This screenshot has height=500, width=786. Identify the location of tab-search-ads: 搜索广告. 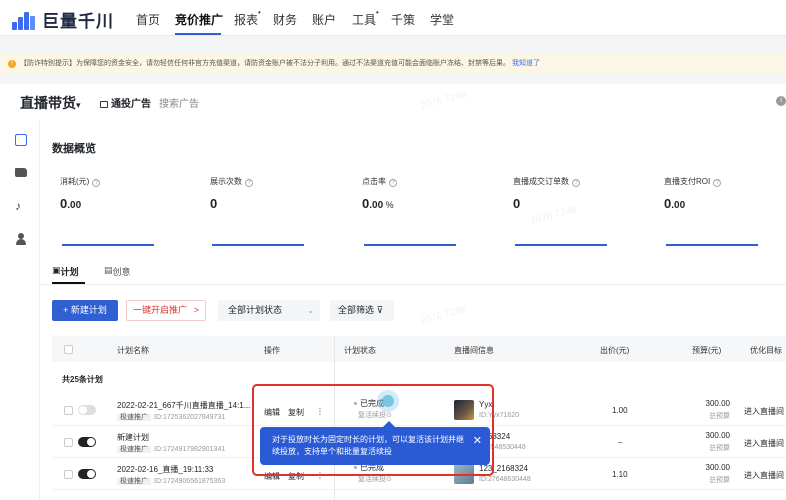
(179, 102).